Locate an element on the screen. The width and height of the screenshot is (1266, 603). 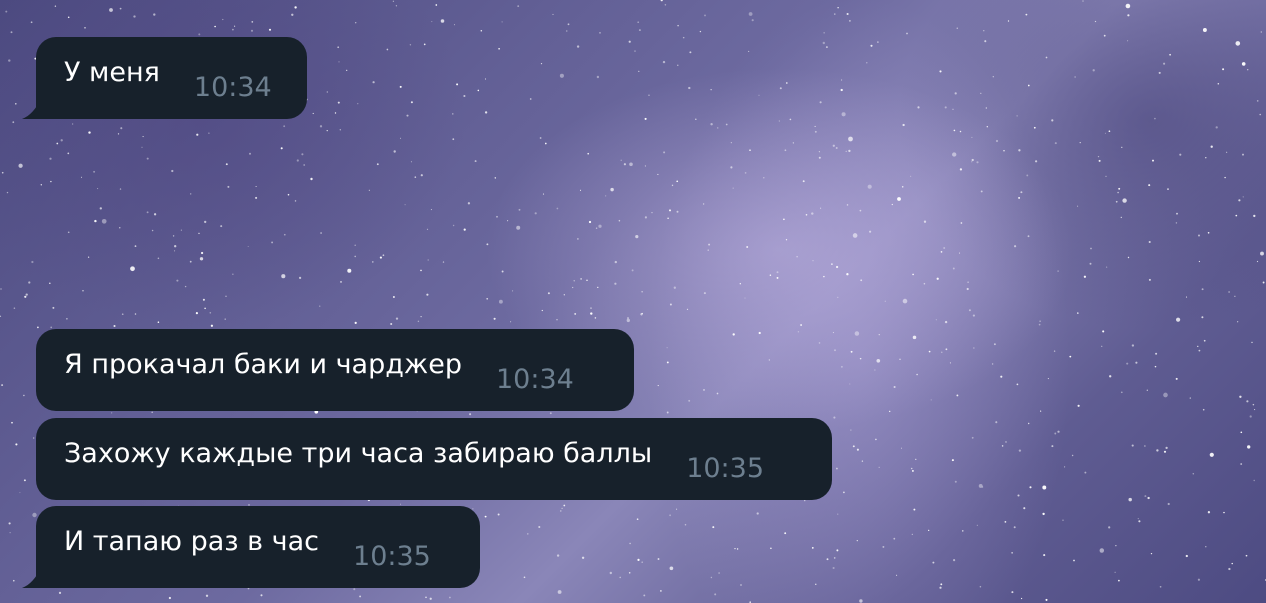
message-bubble: Я прокачал баки и чарджер 10:34 is located at coordinates (335, 370).